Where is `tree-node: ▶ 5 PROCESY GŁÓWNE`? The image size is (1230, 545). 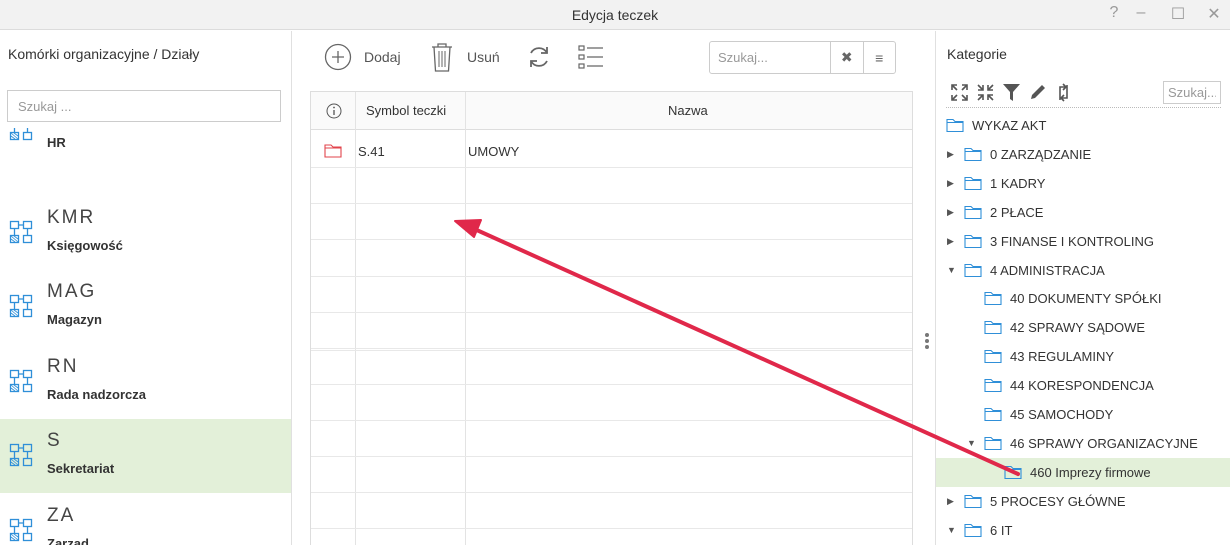
tree-node: ▶ 5 PROCESY GŁÓWNE is located at coordinates (1083, 501).